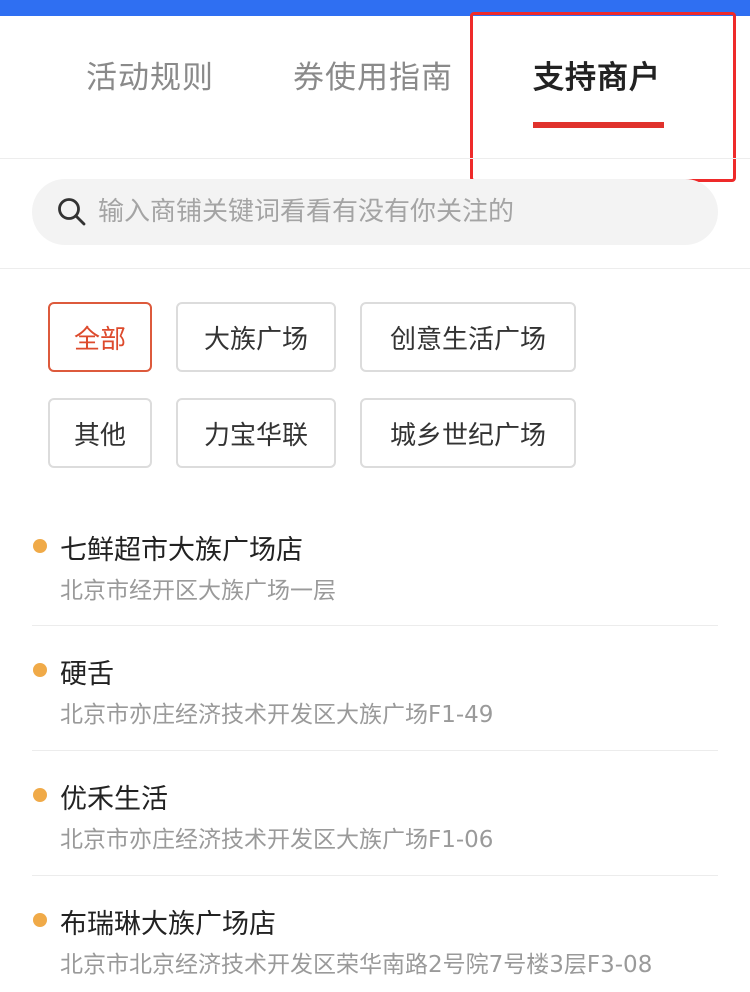 This screenshot has width=750, height=992. What do you see at coordinates (468, 337) in the screenshot?
I see `filter-chip-creative-life-plaza: 创意生活广场` at bounding box center [468, 337].